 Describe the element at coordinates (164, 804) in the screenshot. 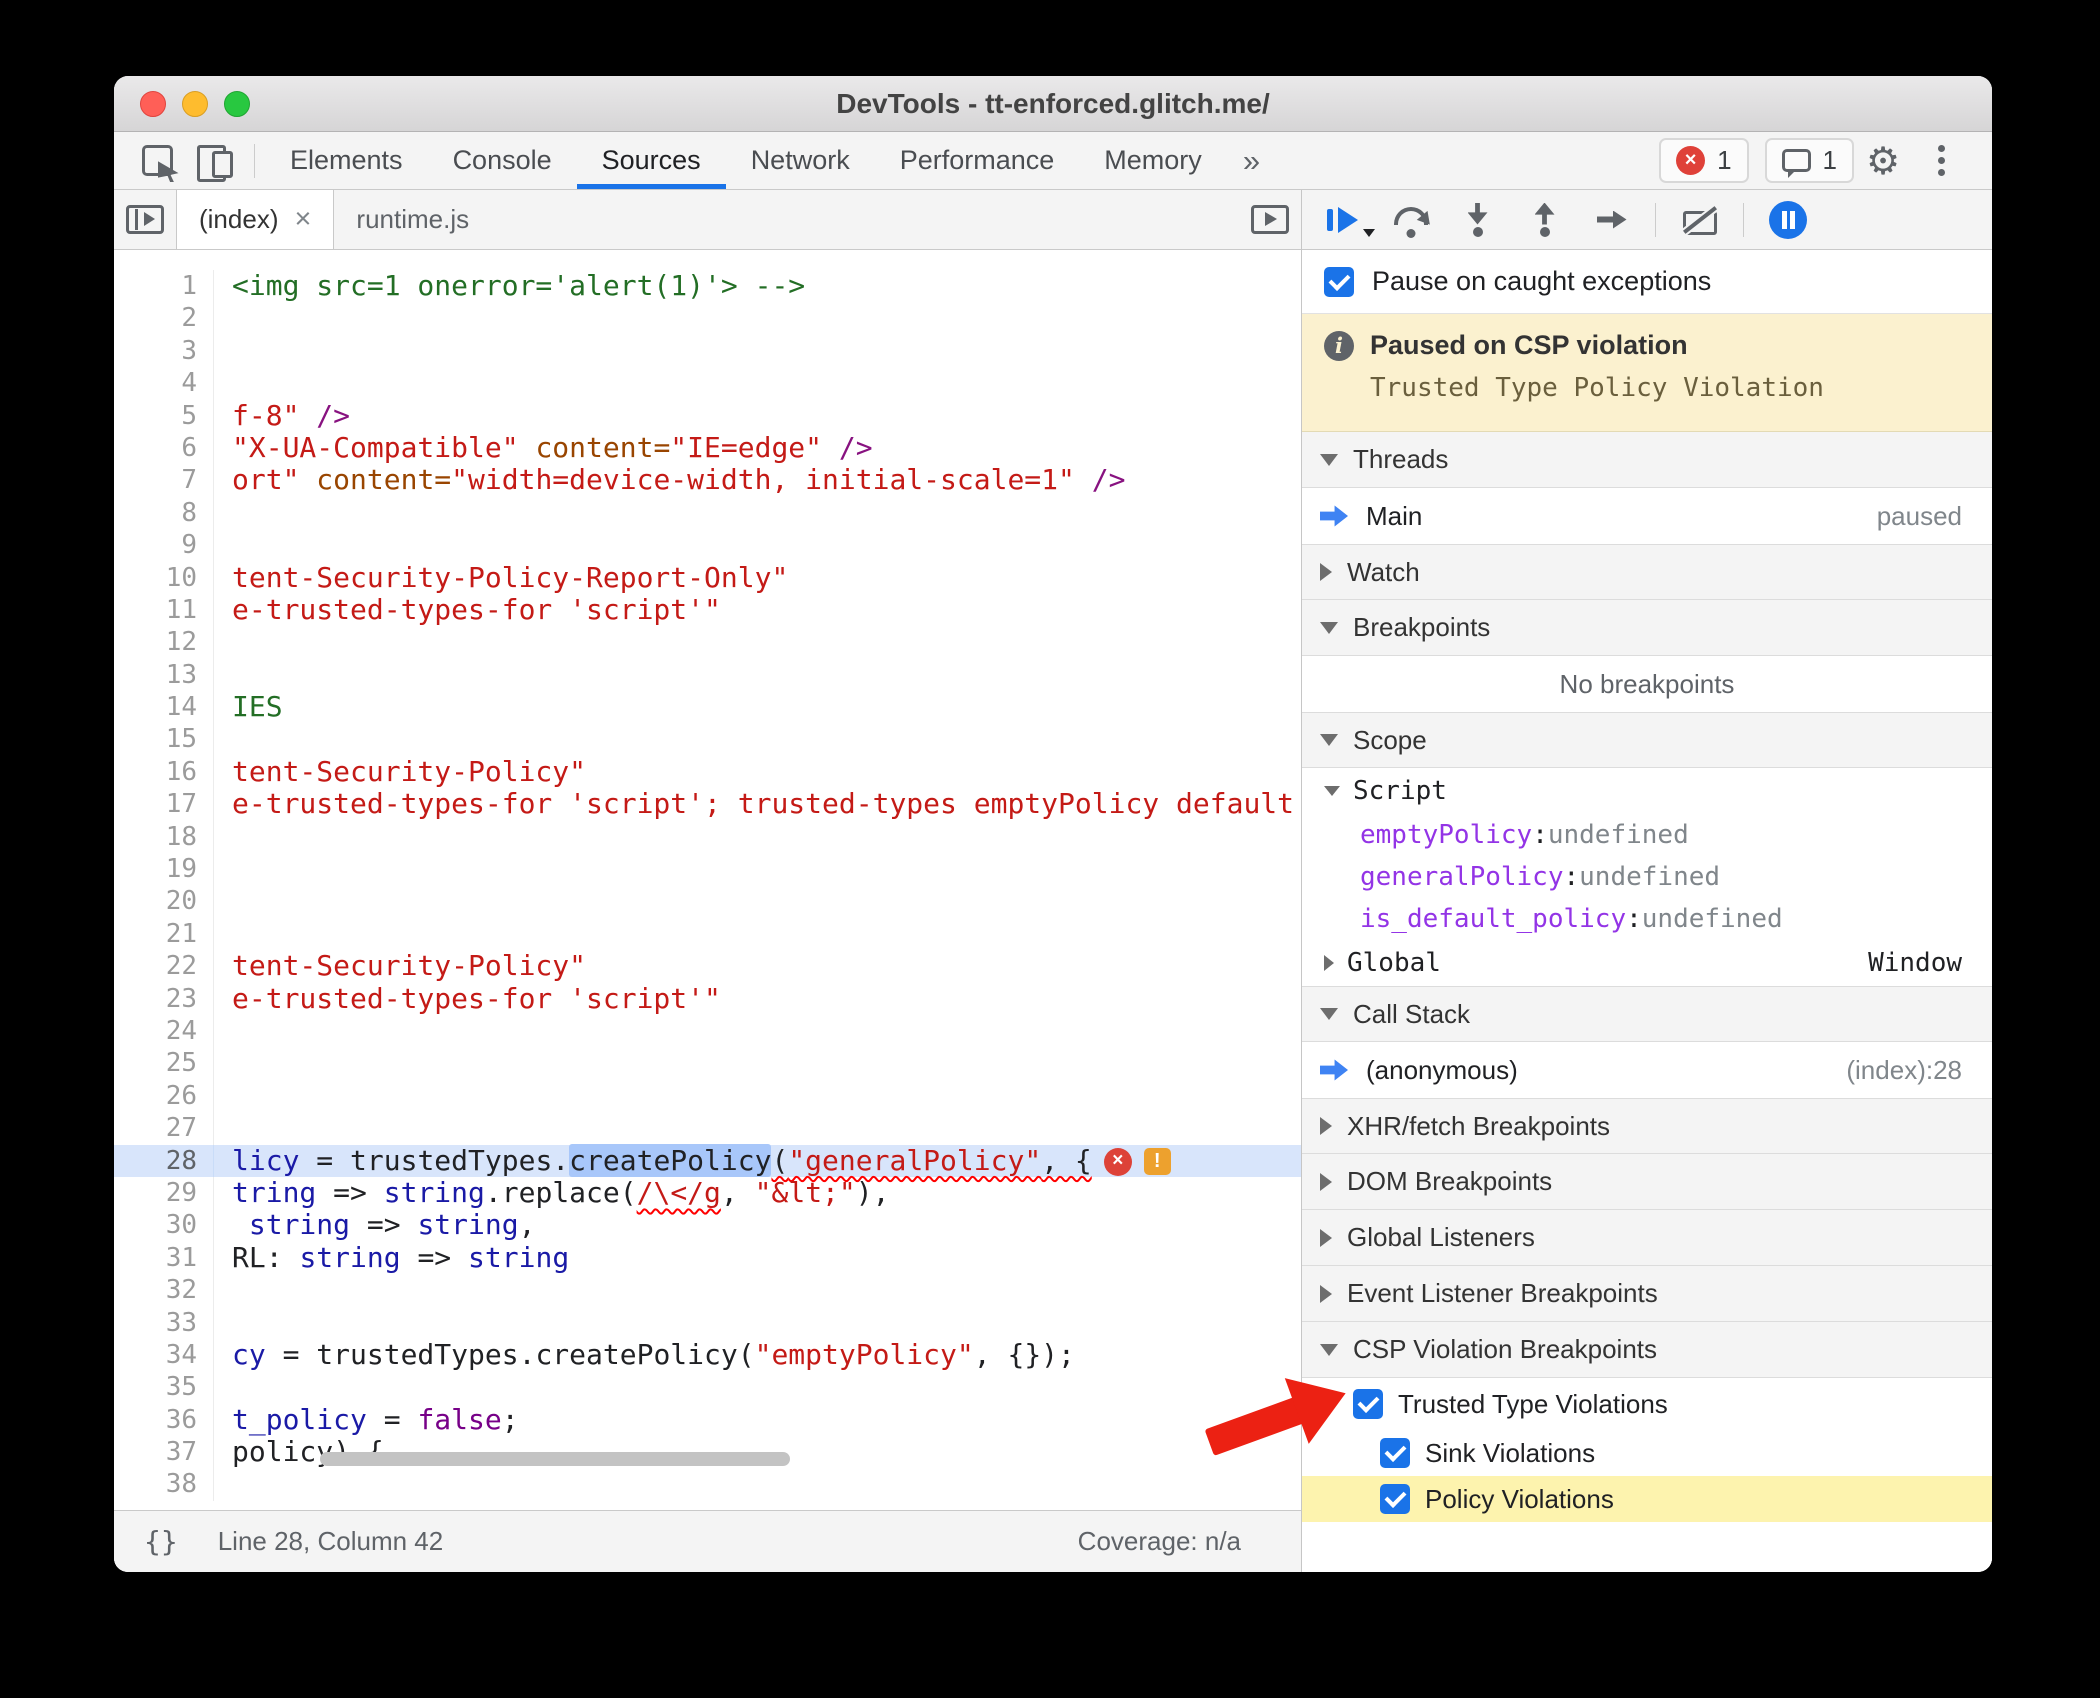

I see `line-number: 17` at that location.